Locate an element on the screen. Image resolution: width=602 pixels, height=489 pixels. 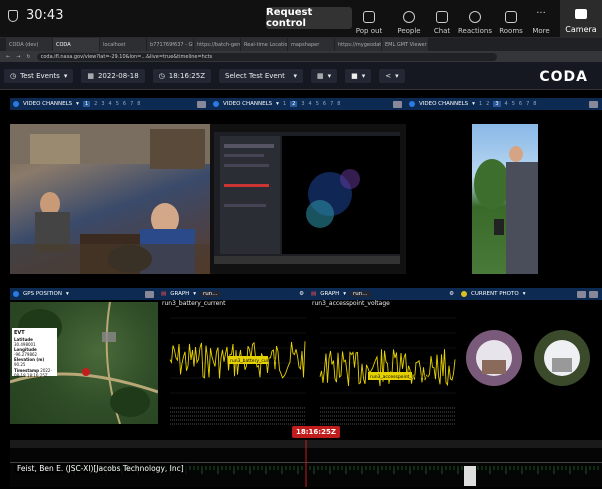
reactions-icon is located at coordinates (475, 17).